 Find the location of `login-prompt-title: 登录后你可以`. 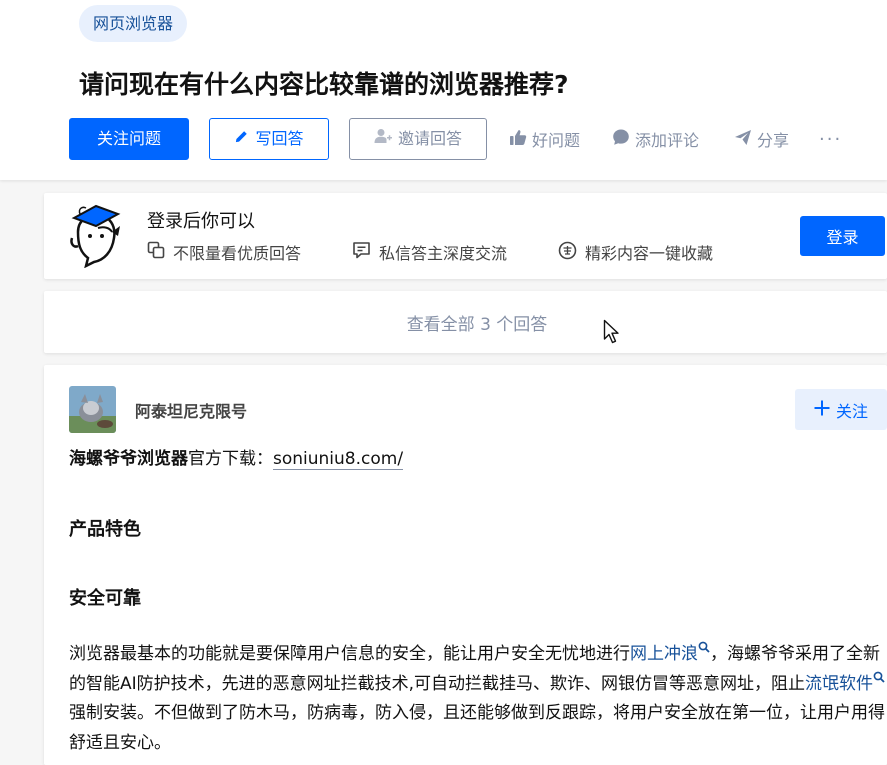

login-prompt-title: 登录后你可以 is located at coordinates (201, 221).